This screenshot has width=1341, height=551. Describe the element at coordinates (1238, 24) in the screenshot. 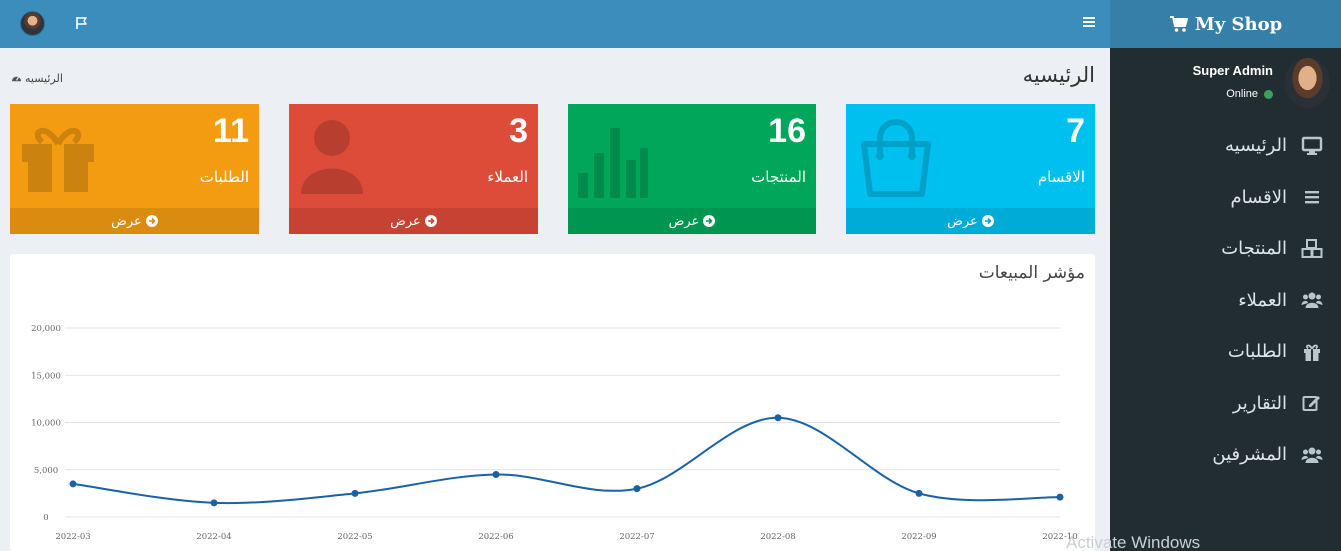

I see `logo-text: My Shop` at that location.